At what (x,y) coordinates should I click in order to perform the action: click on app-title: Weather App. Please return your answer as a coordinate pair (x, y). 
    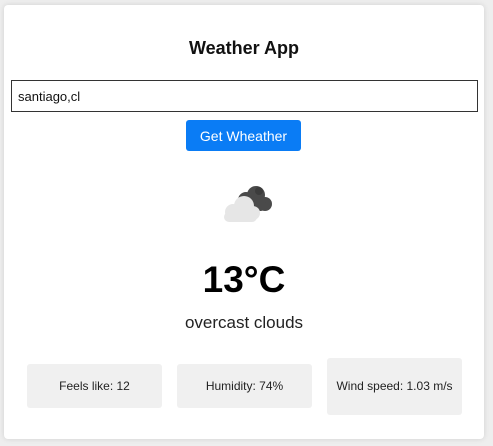
    Looking at the image, I should click on (243, 48).